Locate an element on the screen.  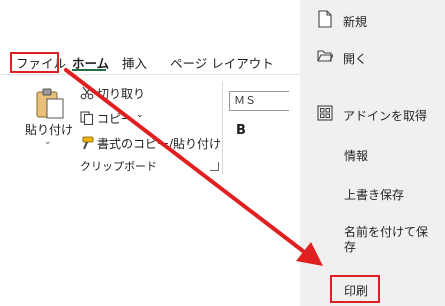
backstage-label-new: 新規 is located at coordinates (355, 22).